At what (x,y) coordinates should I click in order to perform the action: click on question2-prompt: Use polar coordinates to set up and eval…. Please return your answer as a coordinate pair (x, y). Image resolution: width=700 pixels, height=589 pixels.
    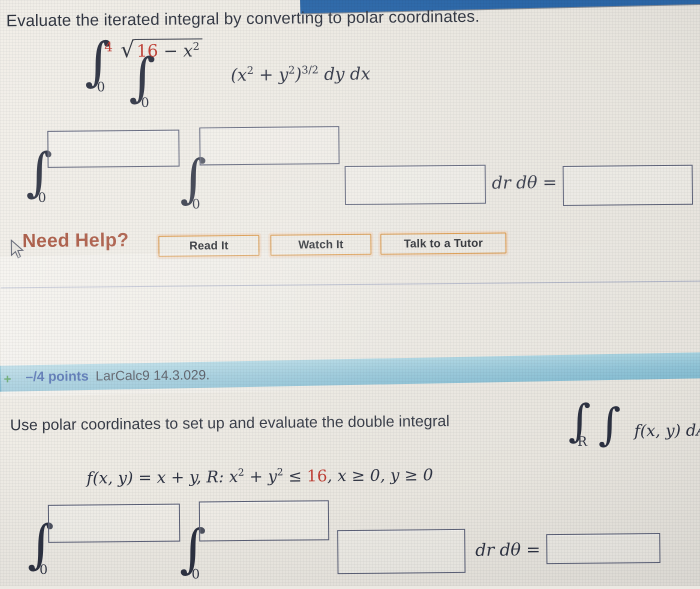
    Looking at the image, I should click on (230, 424).